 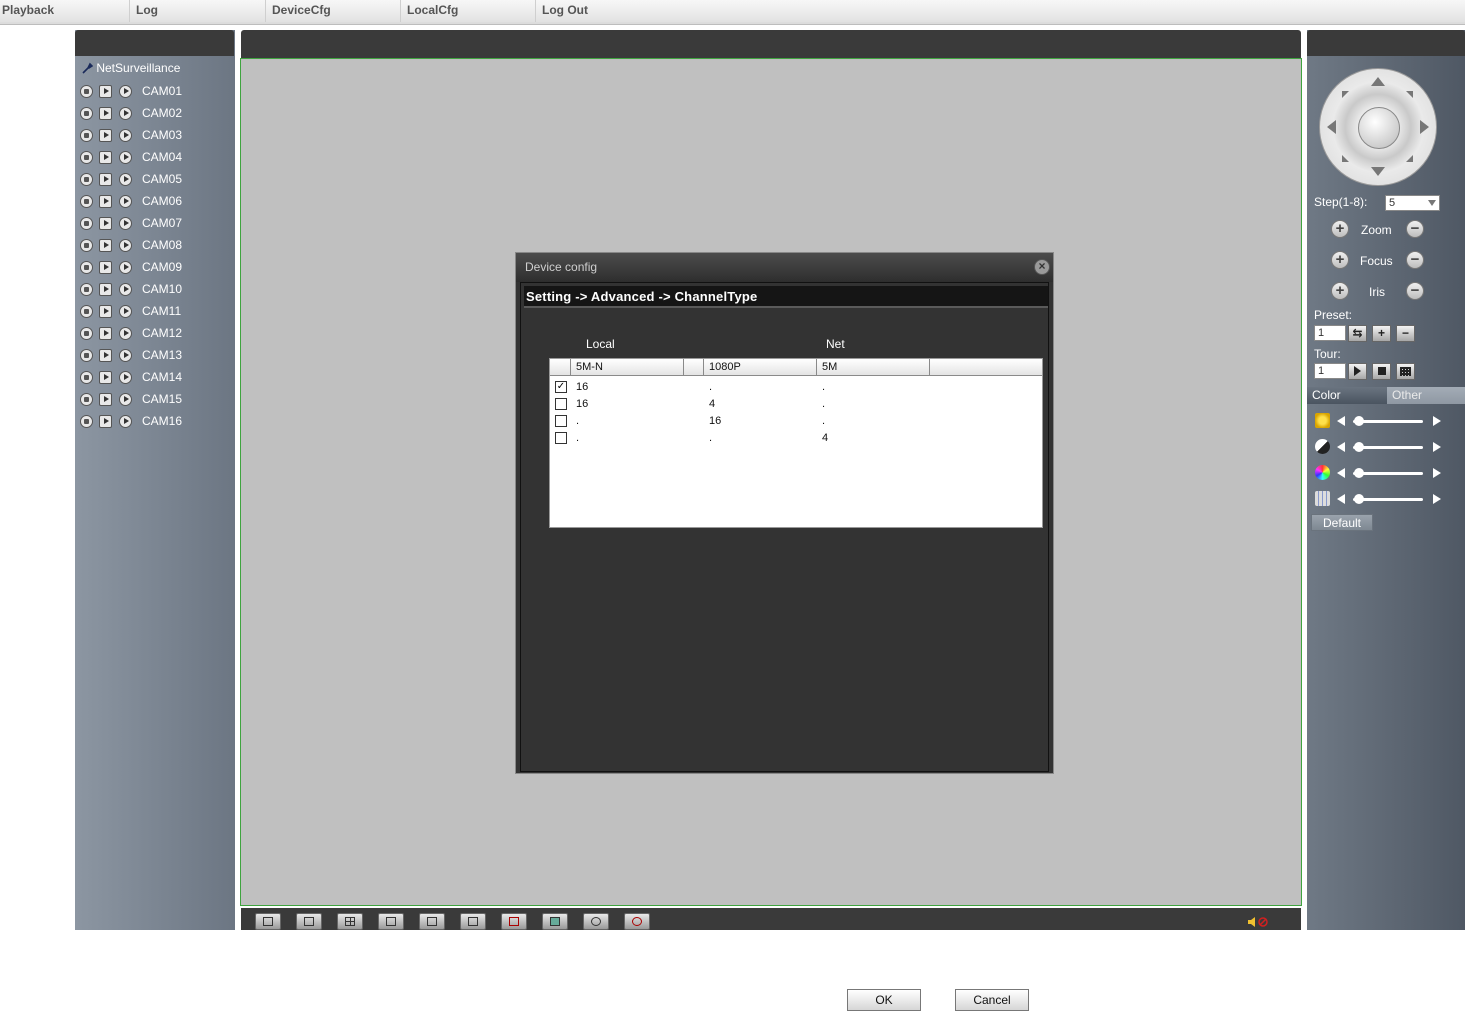 What do you see at coordinates (1345, 158) in the screenshot?
I see `ptz-downleft-arrow` at bounding box center [1345, 158].